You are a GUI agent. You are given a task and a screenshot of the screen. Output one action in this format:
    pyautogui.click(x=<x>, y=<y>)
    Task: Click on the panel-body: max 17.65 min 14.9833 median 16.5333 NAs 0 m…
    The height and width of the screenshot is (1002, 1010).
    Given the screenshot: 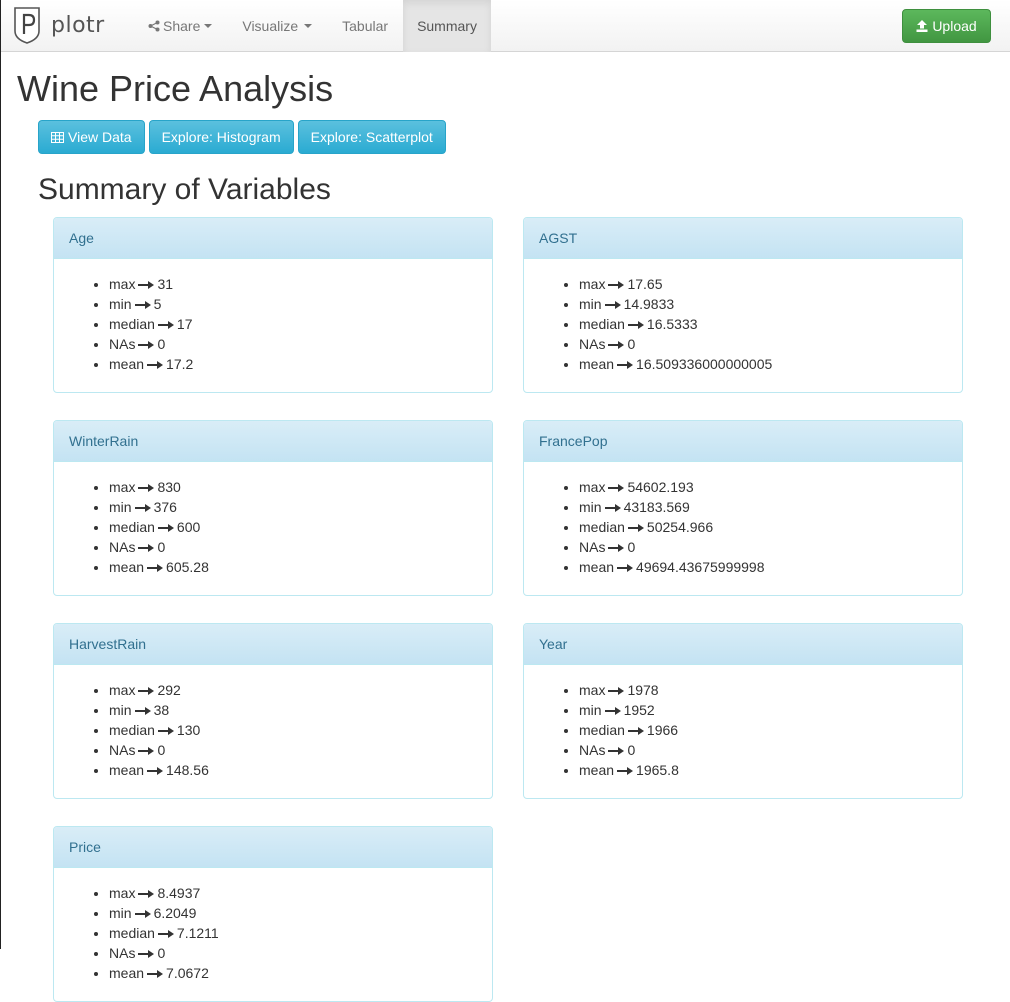 What is the action you would take?
    pyautogui.click(x=743, y=325)
    